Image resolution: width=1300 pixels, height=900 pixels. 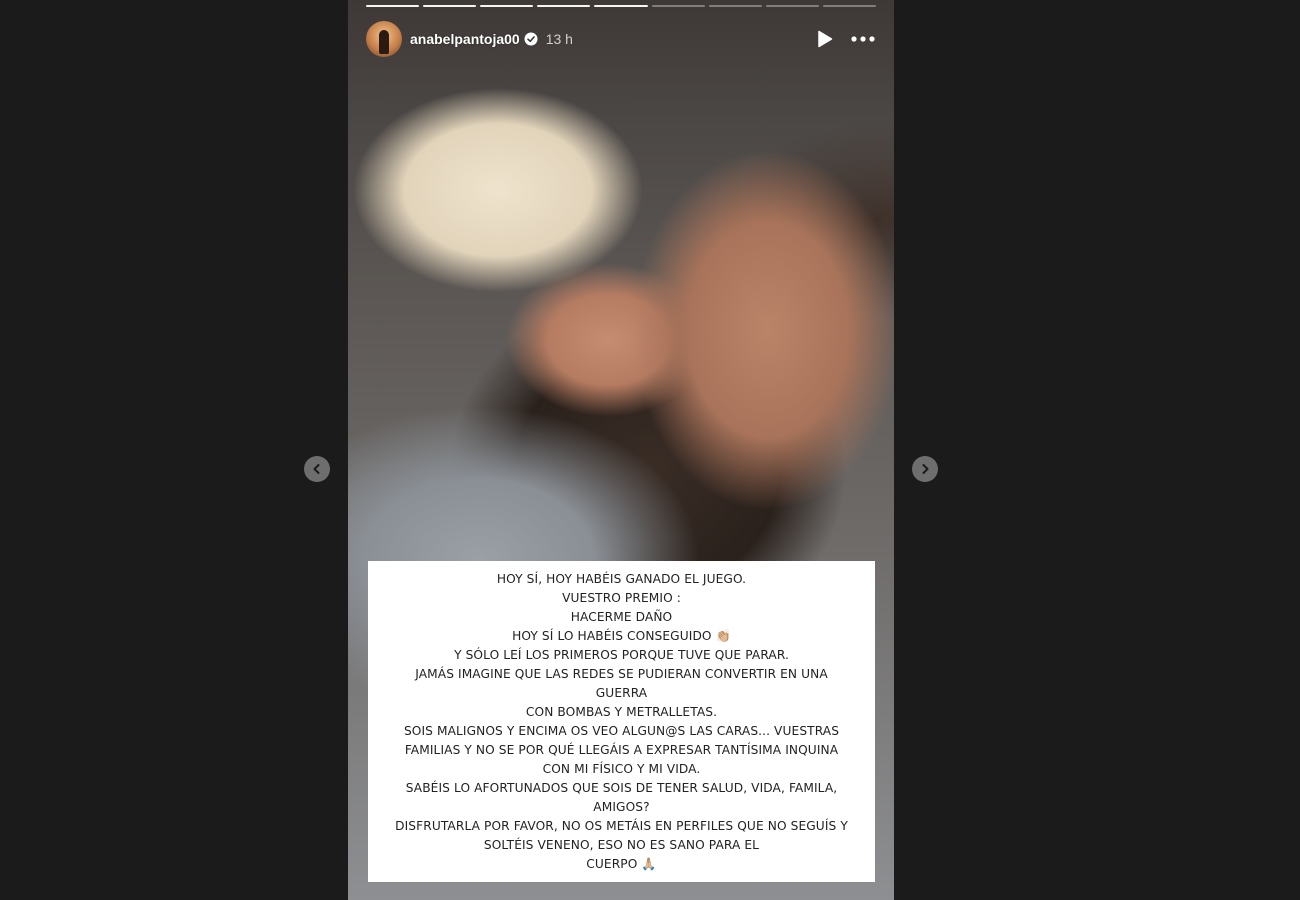 I want to click on story-text-line: HOY SÍ LO HABÉIS CONSEGUIDO 👏🏼, so click(x=621, y=635).